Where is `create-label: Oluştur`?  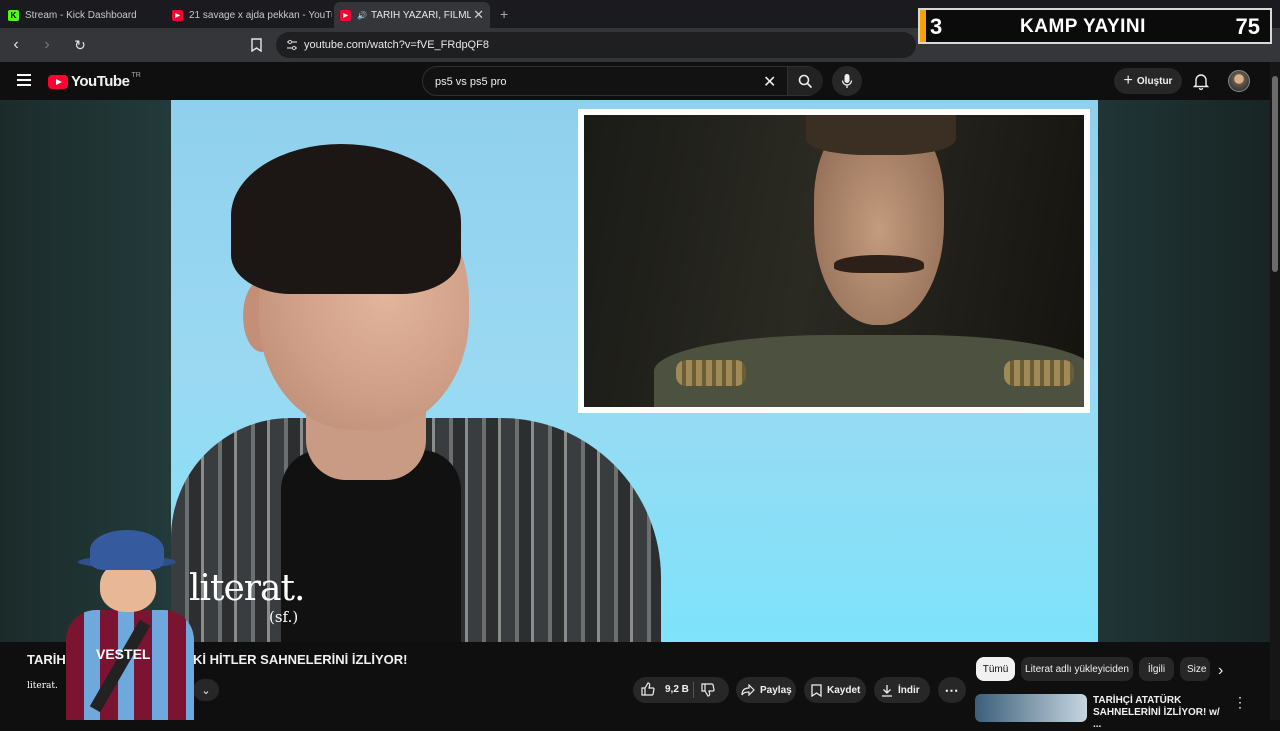 create-label: Oluştur is located at coordinates (1154, 81).